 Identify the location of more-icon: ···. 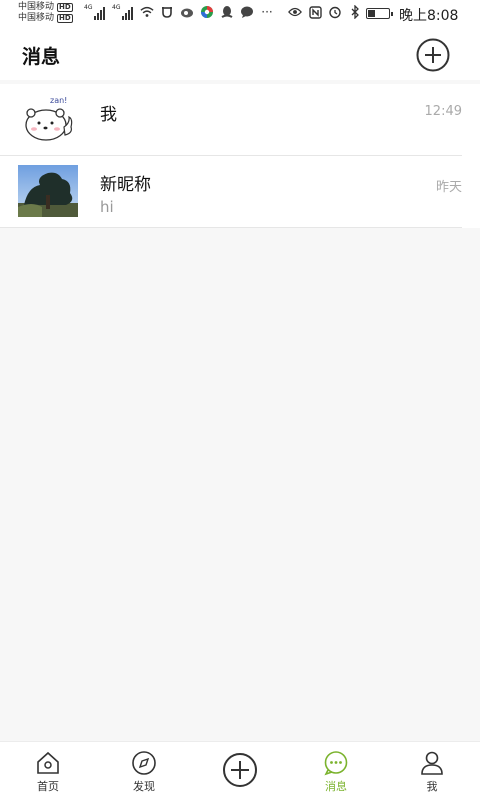
(267, 12).